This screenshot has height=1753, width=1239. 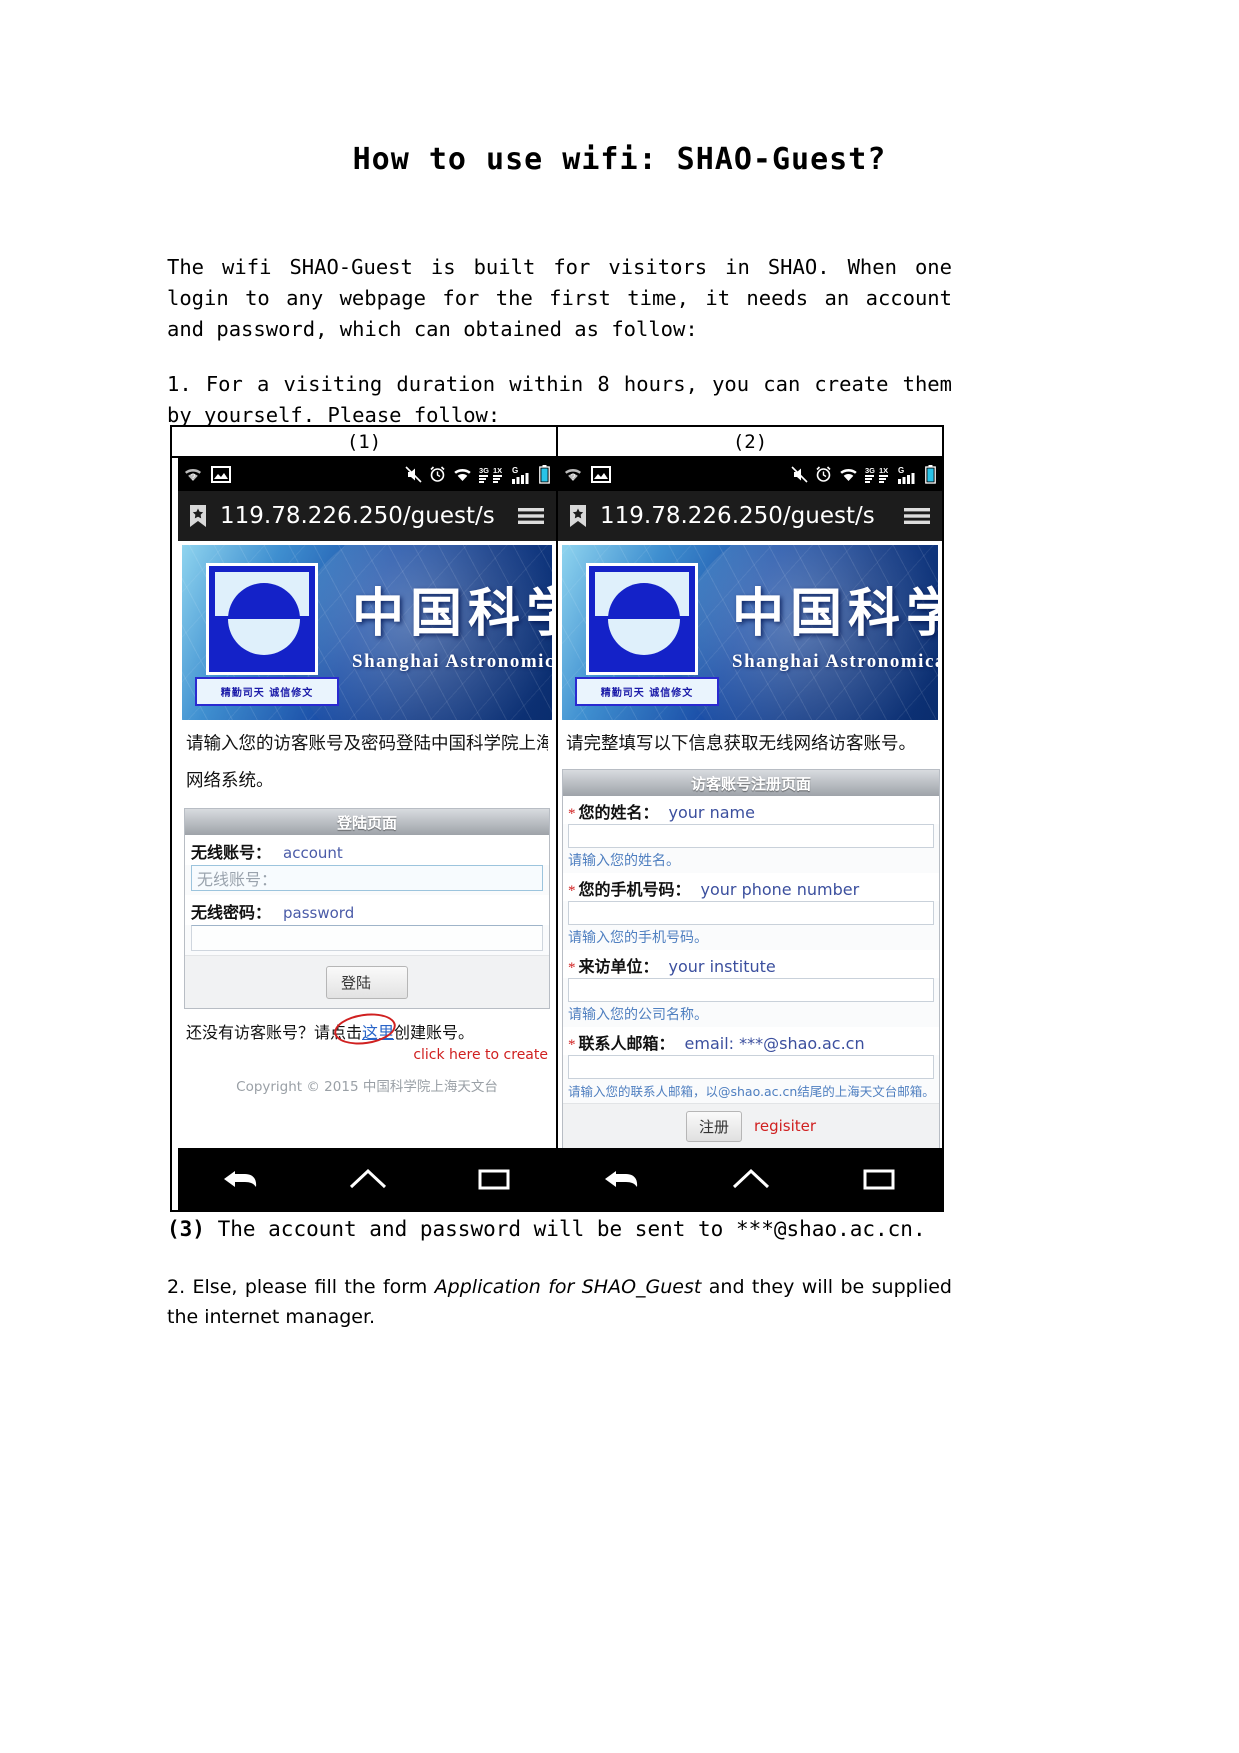 I want to click on table-header-1: (1), so click(x=365, y=441).